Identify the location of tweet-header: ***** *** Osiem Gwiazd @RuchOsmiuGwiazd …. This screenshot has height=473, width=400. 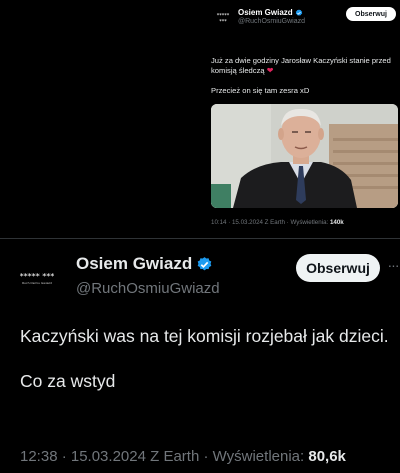
(303, 18).